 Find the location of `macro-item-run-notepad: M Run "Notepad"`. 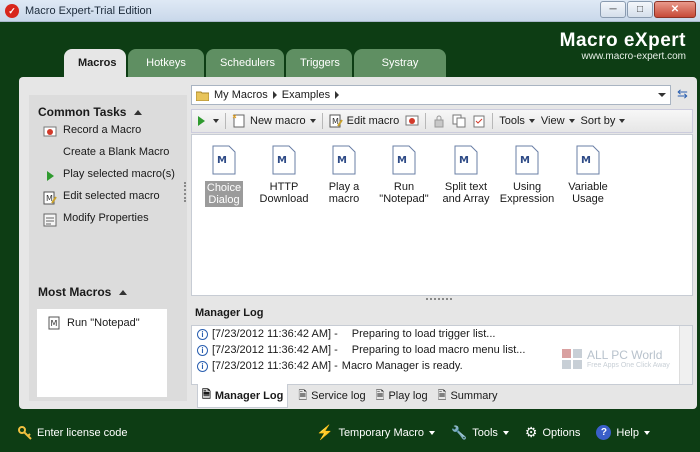

macro-item-run-notepad: M Run "Notepad" is located at coordinates (404, 175).